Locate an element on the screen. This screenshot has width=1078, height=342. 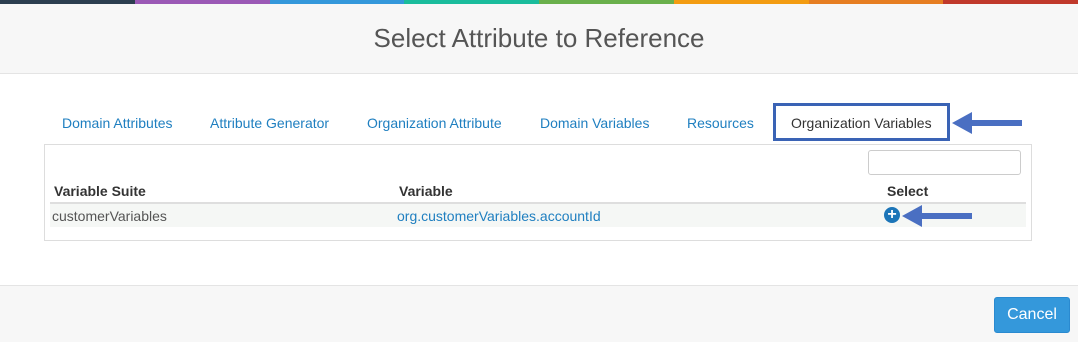
tab-organization-attribute: Organization Attribute is located at coordinates (434, 124).